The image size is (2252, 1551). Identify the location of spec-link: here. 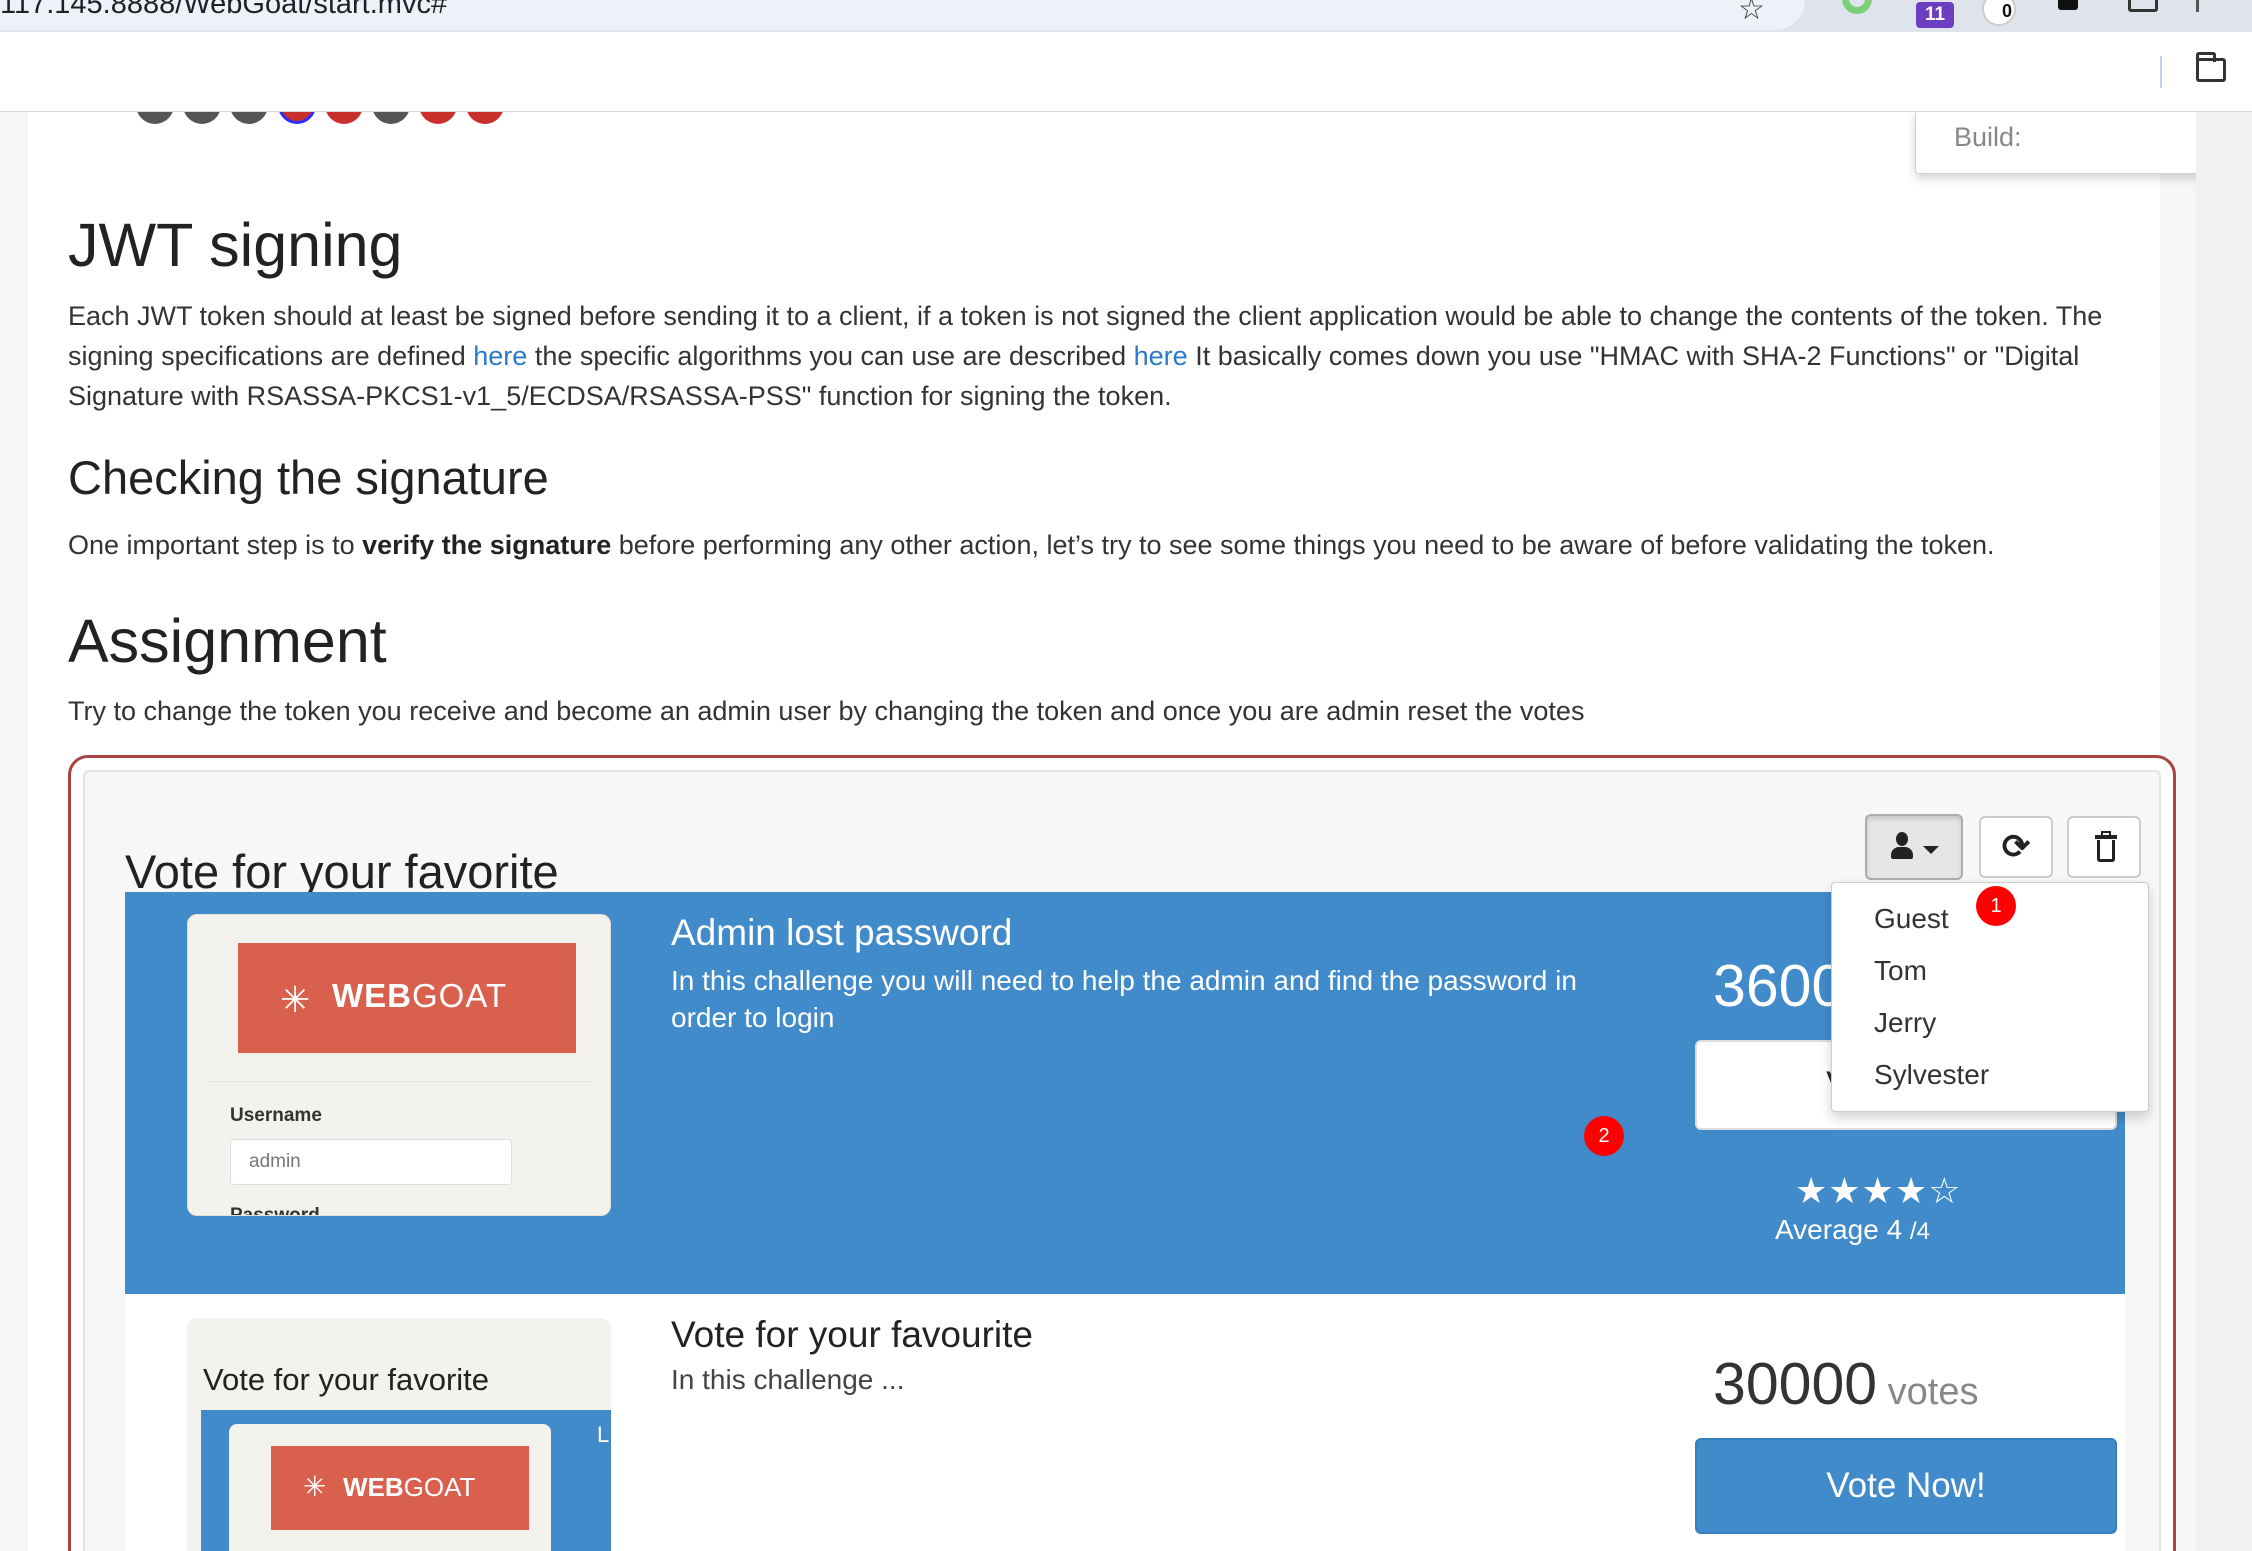
(500, 356).